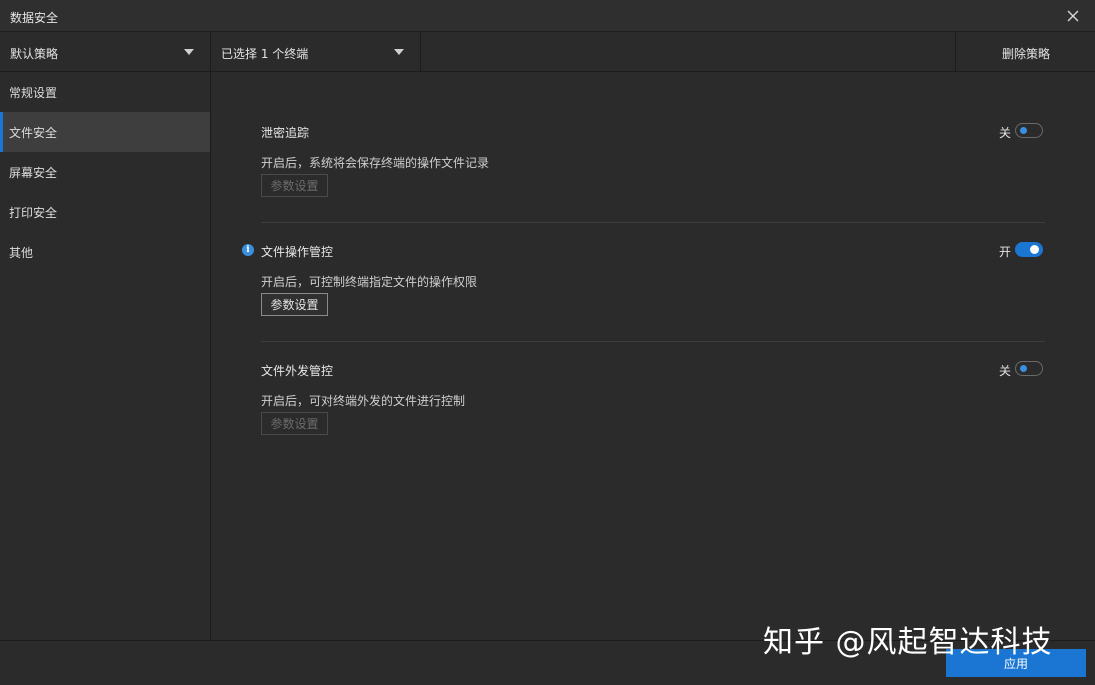 This screenshot has height=685, width=1095. I want to click on sidebar-item-label: 屏幕安全, so click(33, 173).